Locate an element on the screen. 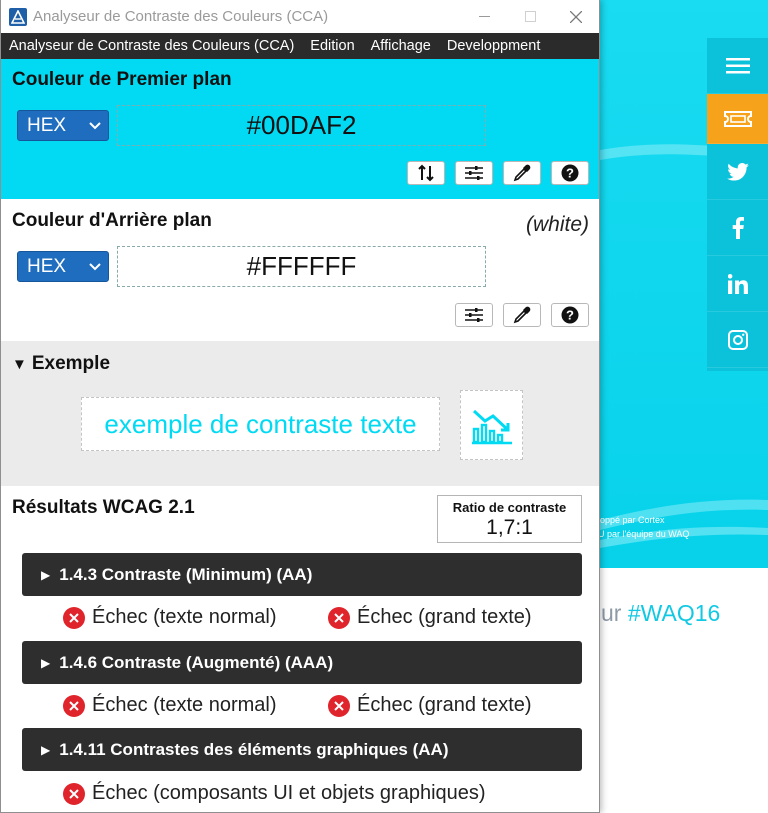 This screenshot has width=768, height=813. chart-graphic-icon is located at coordinates (491, 427).